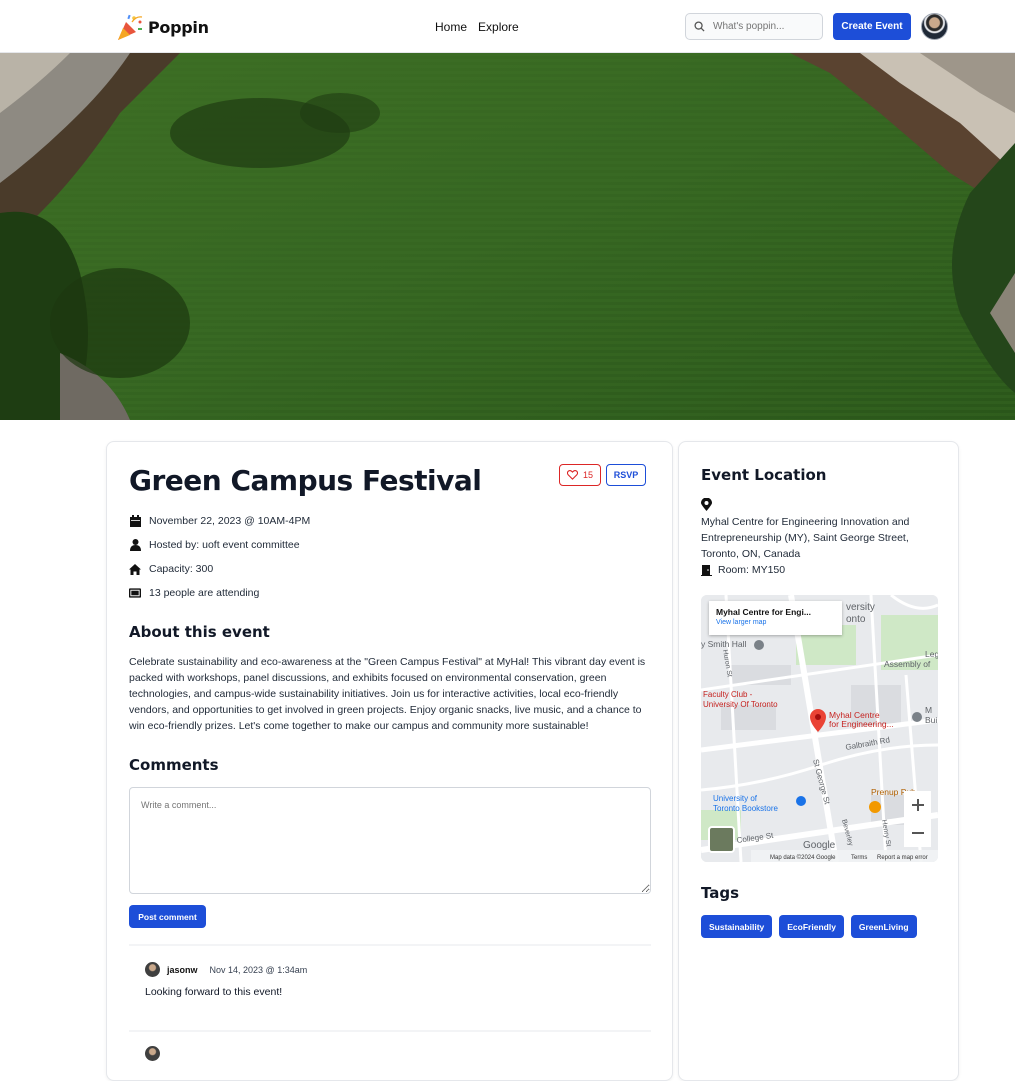 Image resolution: width=1015 pixels, height=1081 pixels. I want to click on post-comment-button: Post comment, so click(167, 916).